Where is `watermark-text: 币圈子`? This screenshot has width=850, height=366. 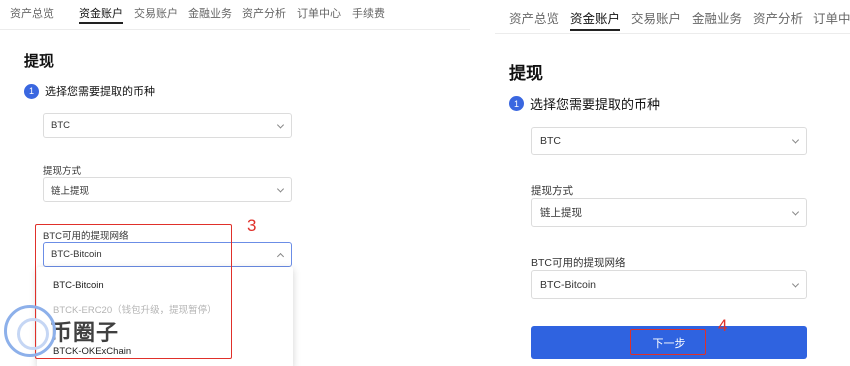 watermark-text: 币圈子 is located at coordinates (85, 332).